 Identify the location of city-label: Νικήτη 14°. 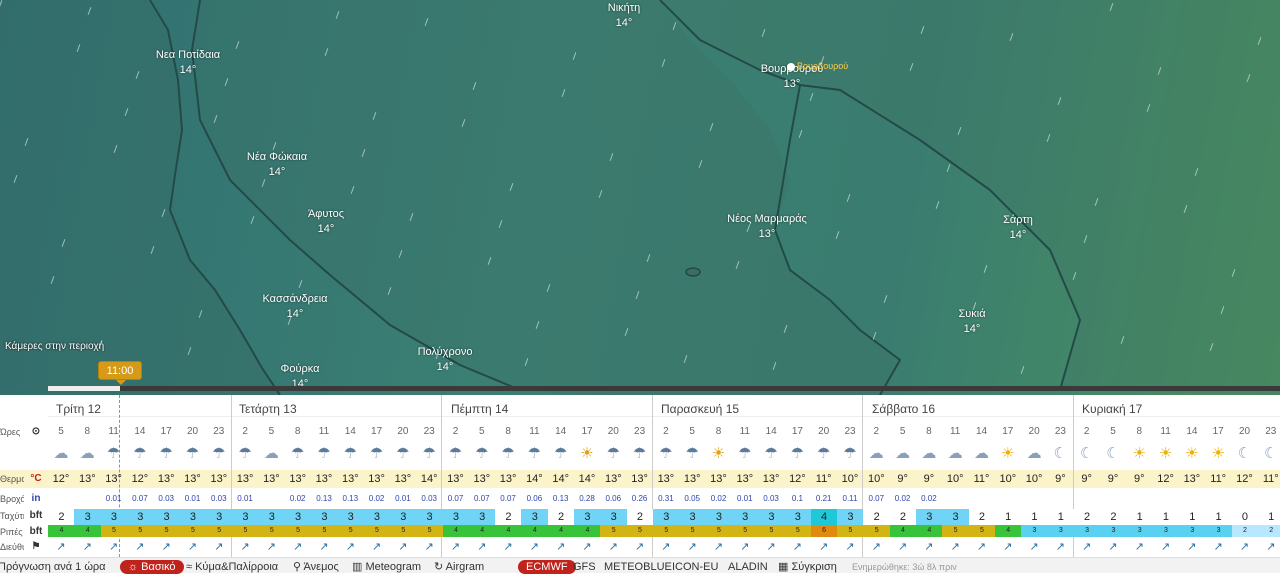
(624, 16).